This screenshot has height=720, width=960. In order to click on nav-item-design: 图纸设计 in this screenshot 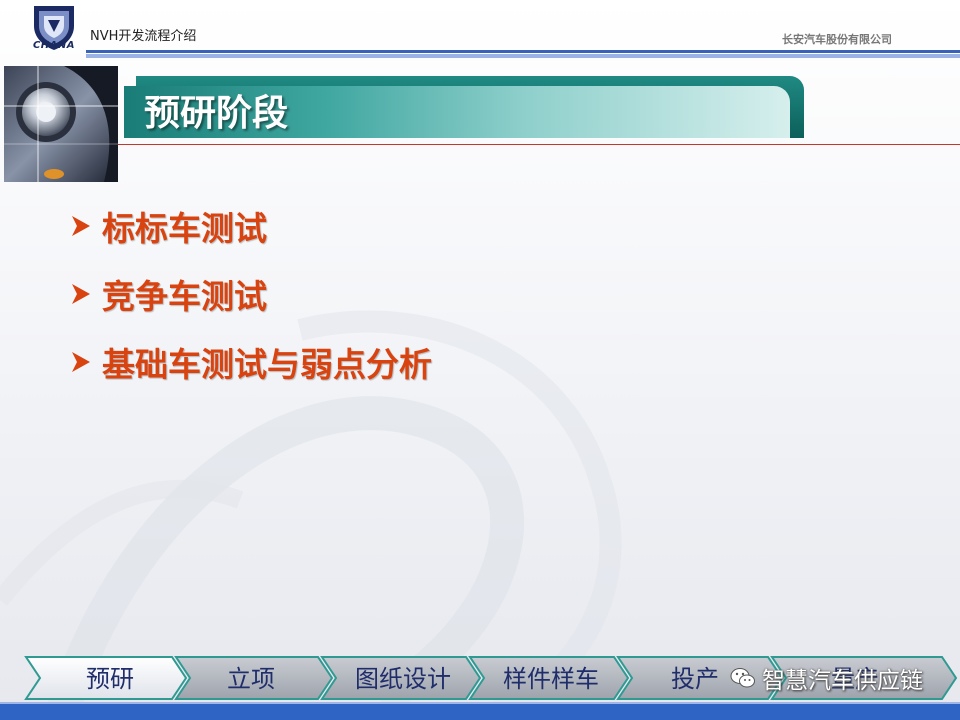, I will do `click(403, 679)`.